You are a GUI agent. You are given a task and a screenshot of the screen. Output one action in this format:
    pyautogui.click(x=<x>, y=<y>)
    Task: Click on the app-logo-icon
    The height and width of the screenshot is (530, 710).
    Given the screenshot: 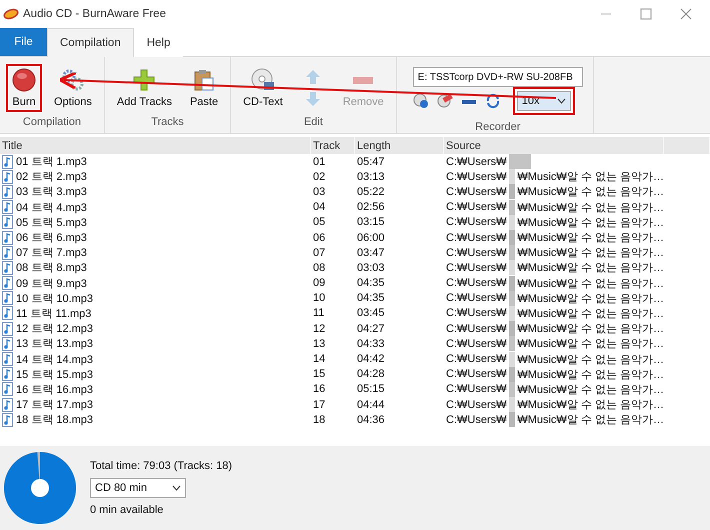 What is the action you would take?
    pyautogui.click(x=11, y=14)
    